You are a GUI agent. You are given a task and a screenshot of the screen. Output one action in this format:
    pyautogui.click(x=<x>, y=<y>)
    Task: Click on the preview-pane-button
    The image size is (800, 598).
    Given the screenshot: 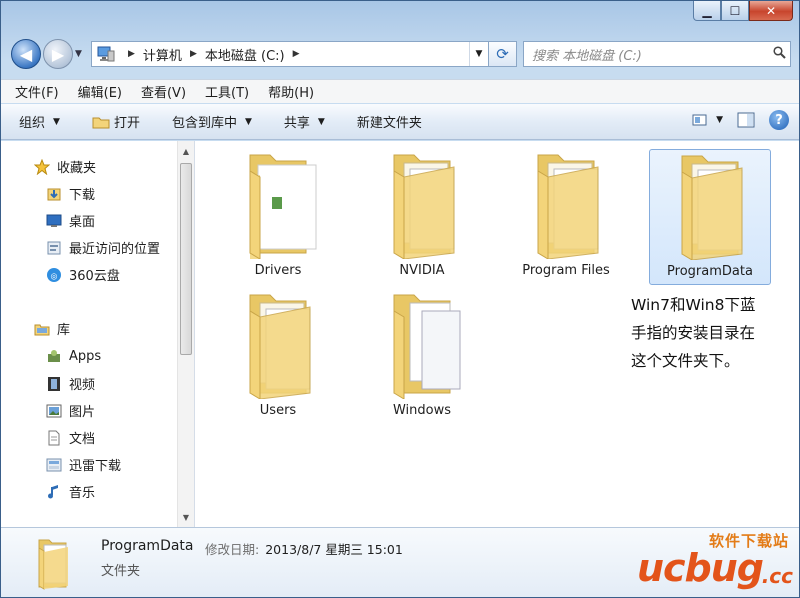 What is the action you would take?
    pyautogui.click(x=746, y=120)
    